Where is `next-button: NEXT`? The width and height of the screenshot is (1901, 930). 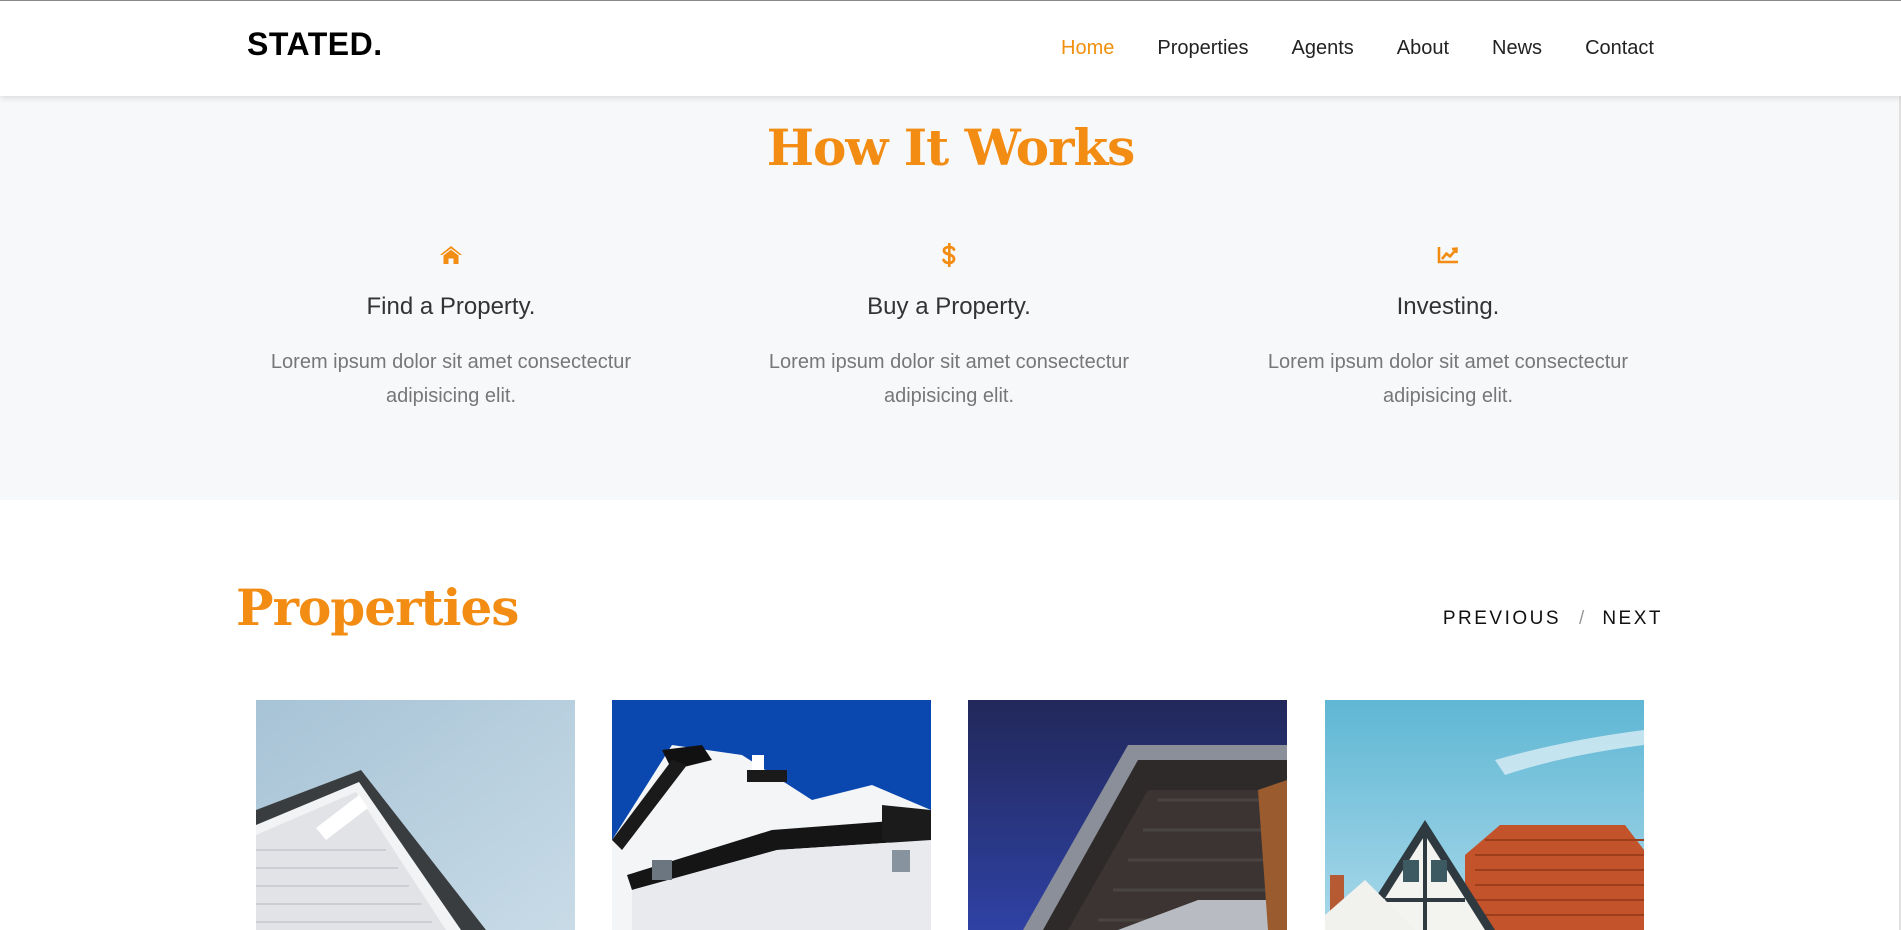
next-button: NEXT is located at coordinates (1632, 619).